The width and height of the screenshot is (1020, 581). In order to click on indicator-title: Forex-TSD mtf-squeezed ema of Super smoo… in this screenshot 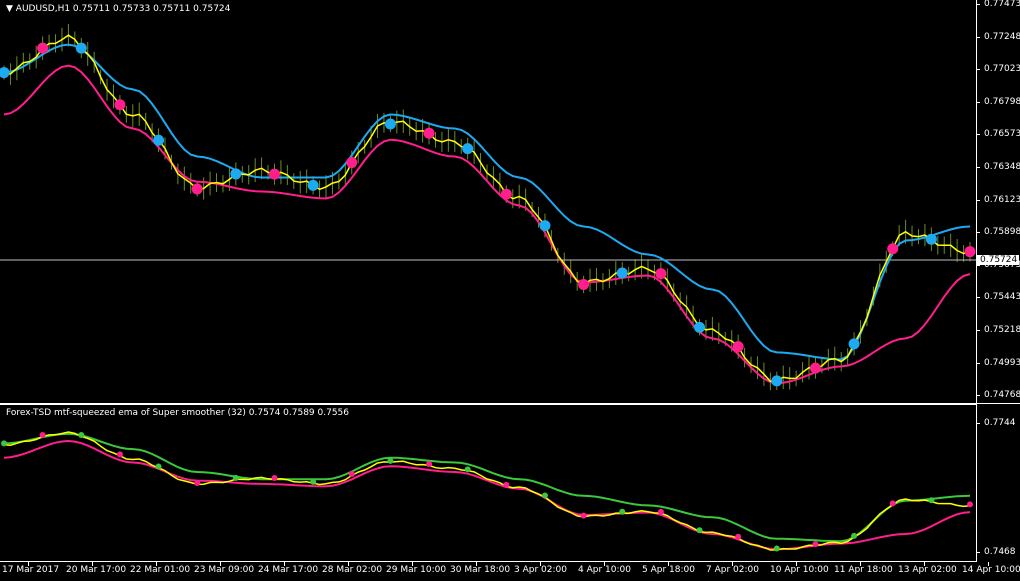, I will do `click(178, 413)`.